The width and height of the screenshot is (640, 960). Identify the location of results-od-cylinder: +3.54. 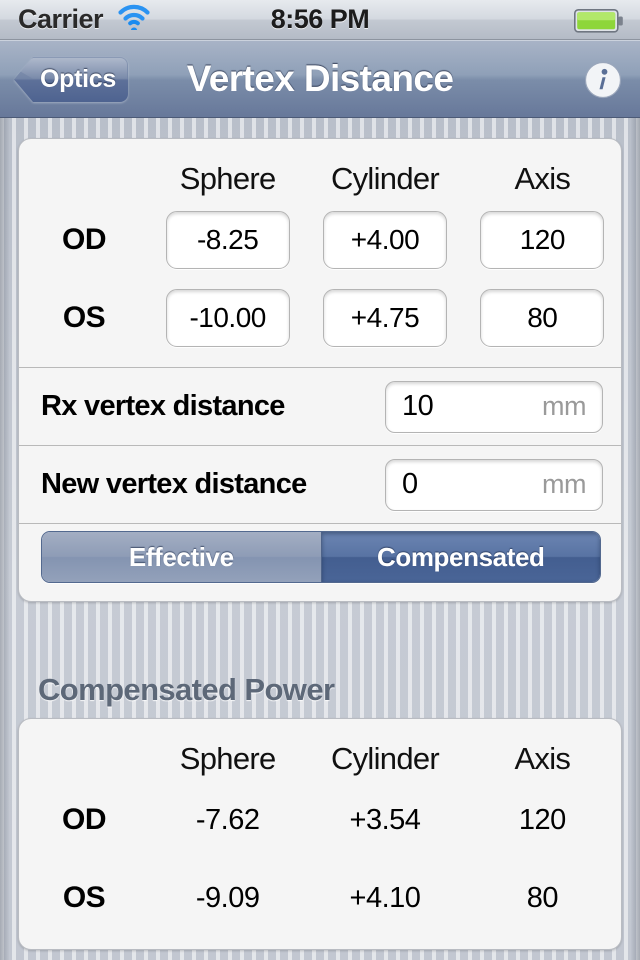
(385, 819).